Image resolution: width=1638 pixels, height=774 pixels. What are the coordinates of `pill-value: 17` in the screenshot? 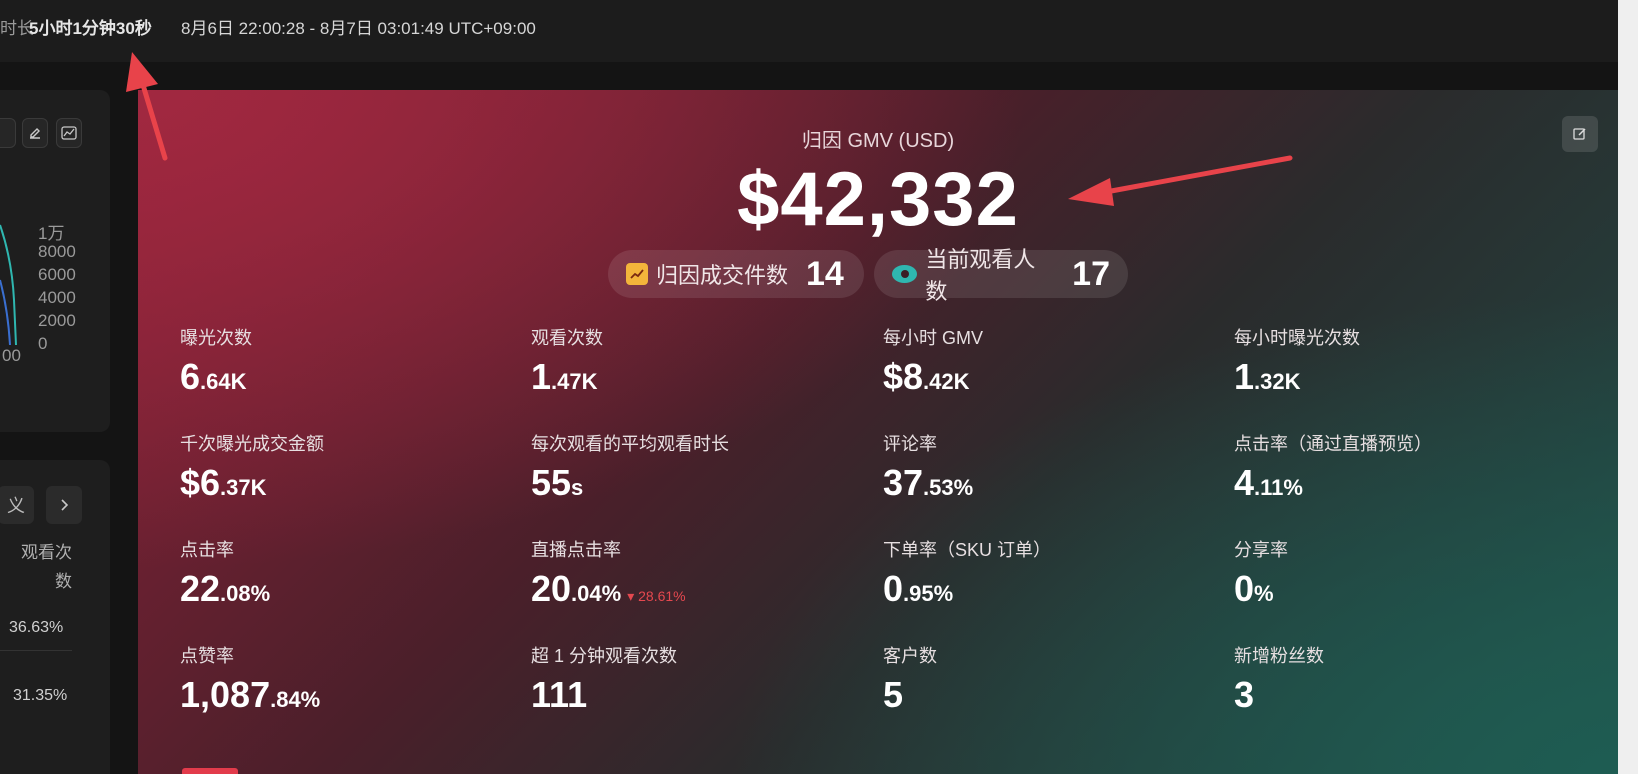 It's located at (1091, 273).